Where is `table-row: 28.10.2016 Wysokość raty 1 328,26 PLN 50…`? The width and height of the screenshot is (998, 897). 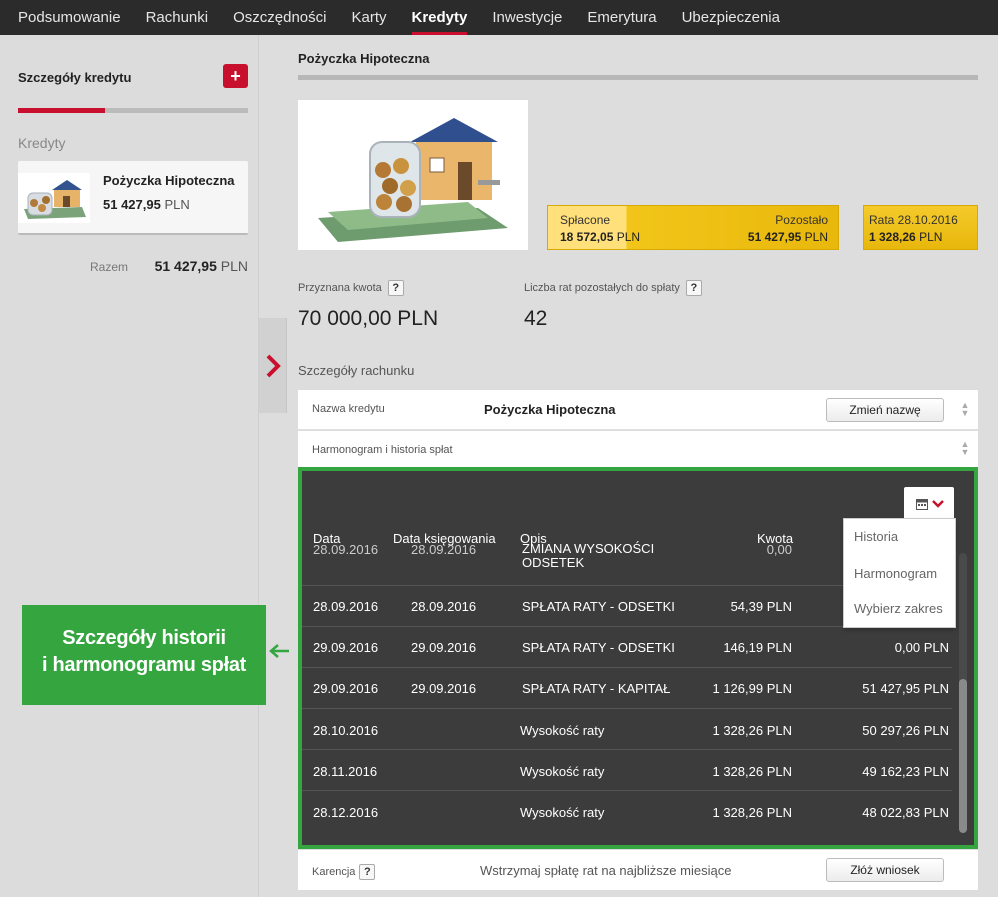 table-row: 28.10.2016 Wysokość raty 1 328,26 PLN 50… is located at coordinates (627, 729).